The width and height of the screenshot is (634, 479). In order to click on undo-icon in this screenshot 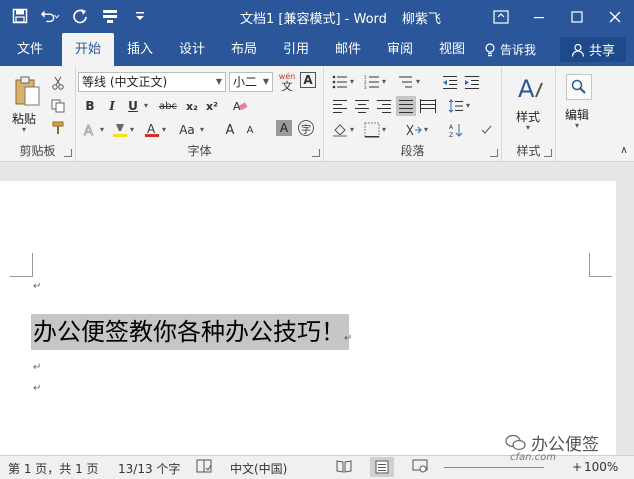, I will do `click(50, 16)`.